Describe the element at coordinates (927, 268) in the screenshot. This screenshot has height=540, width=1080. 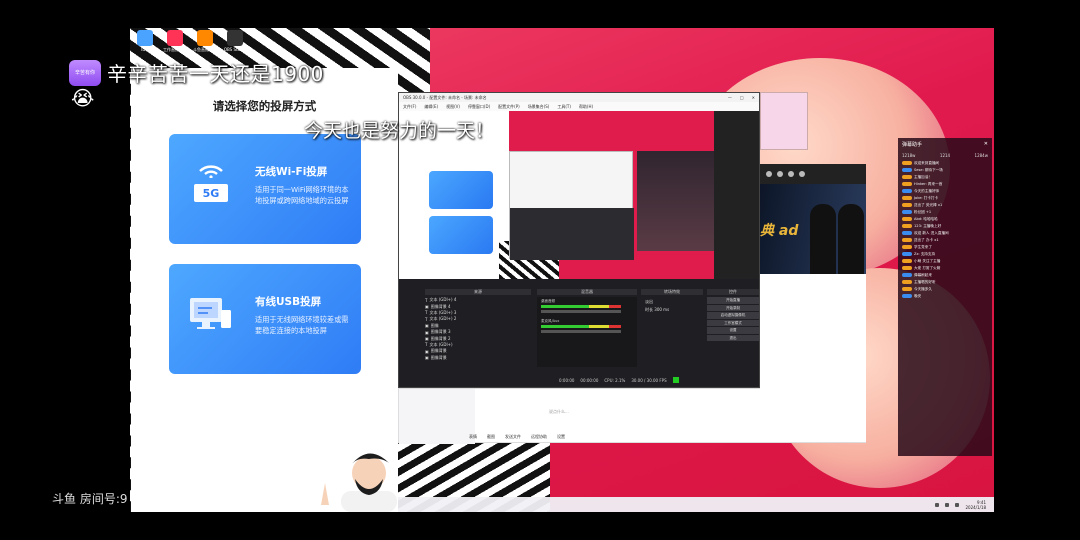
I see `danmu-text: 大佬 打赏了火箭` at that location.